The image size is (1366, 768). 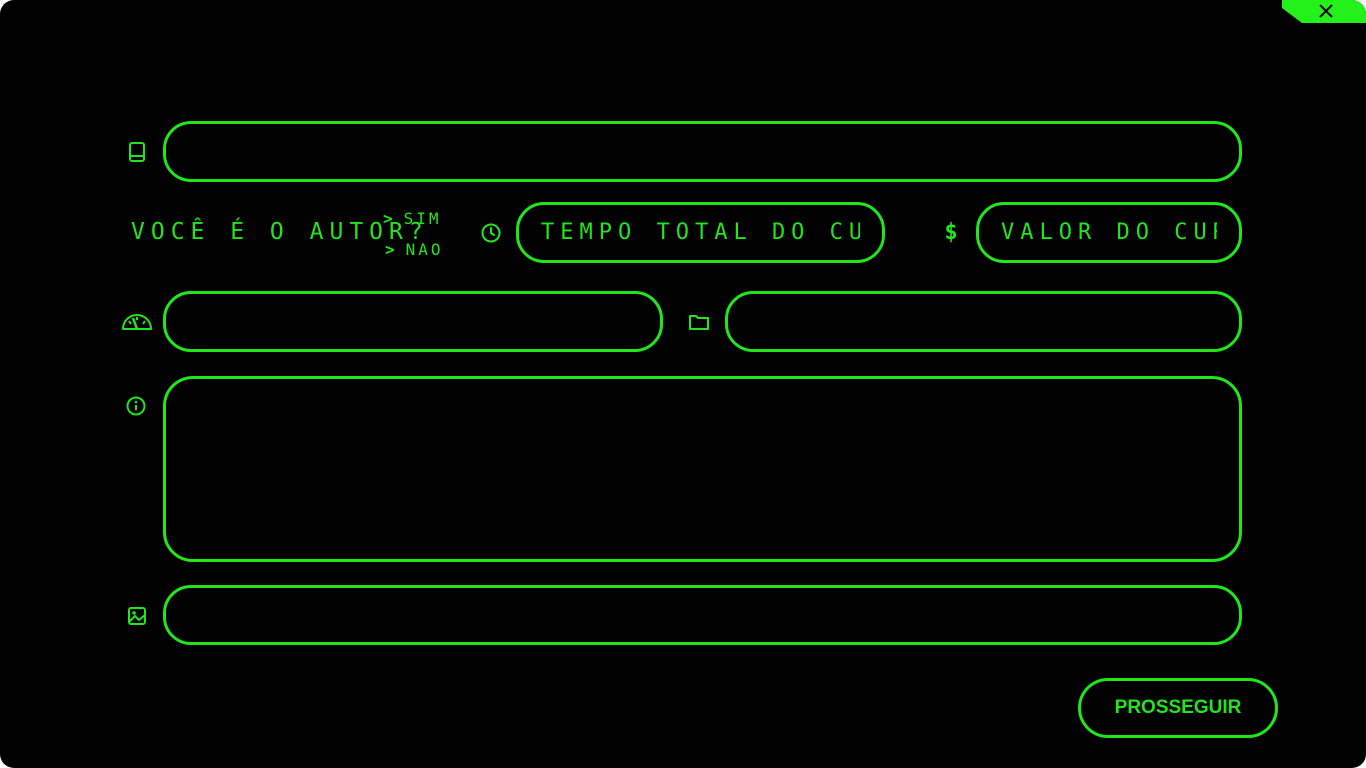 What do you see at coordinates (1109, 232) in the screenshot?
I see `course-price-input` at bounding box center [1109, 232].